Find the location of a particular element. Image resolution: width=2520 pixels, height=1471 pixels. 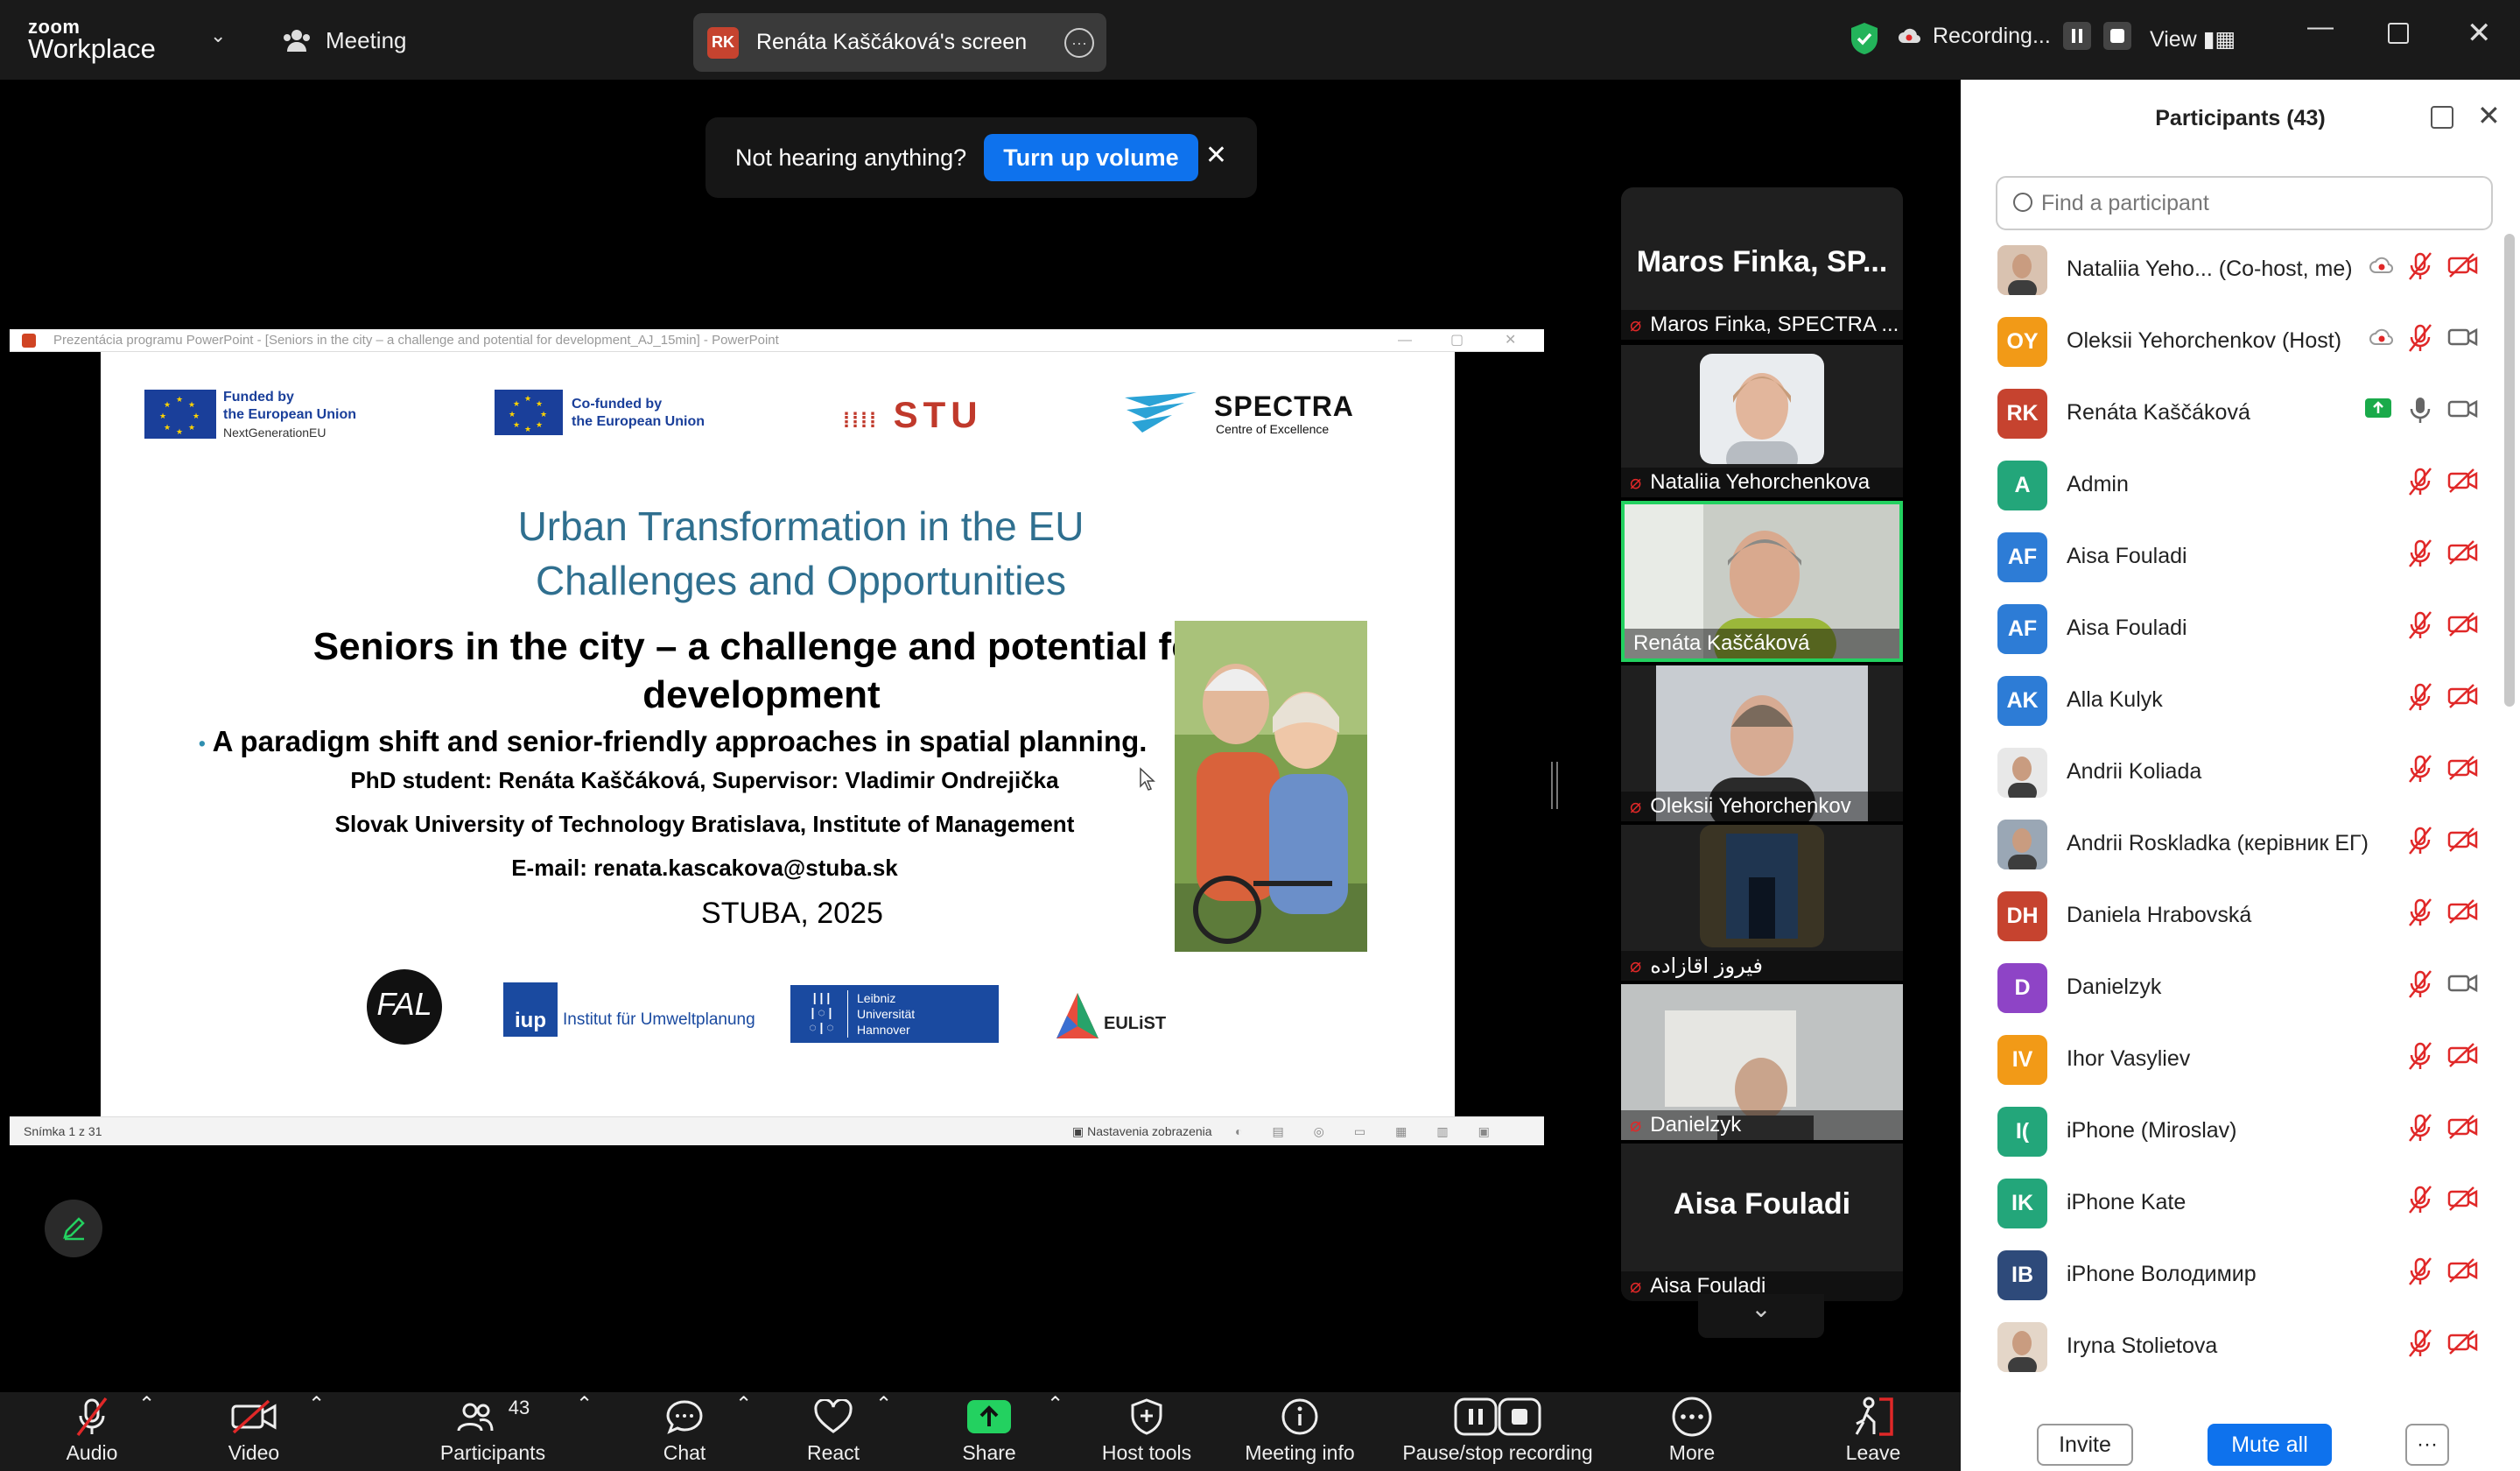

popout-icon is located at coordinates (2442, 117).